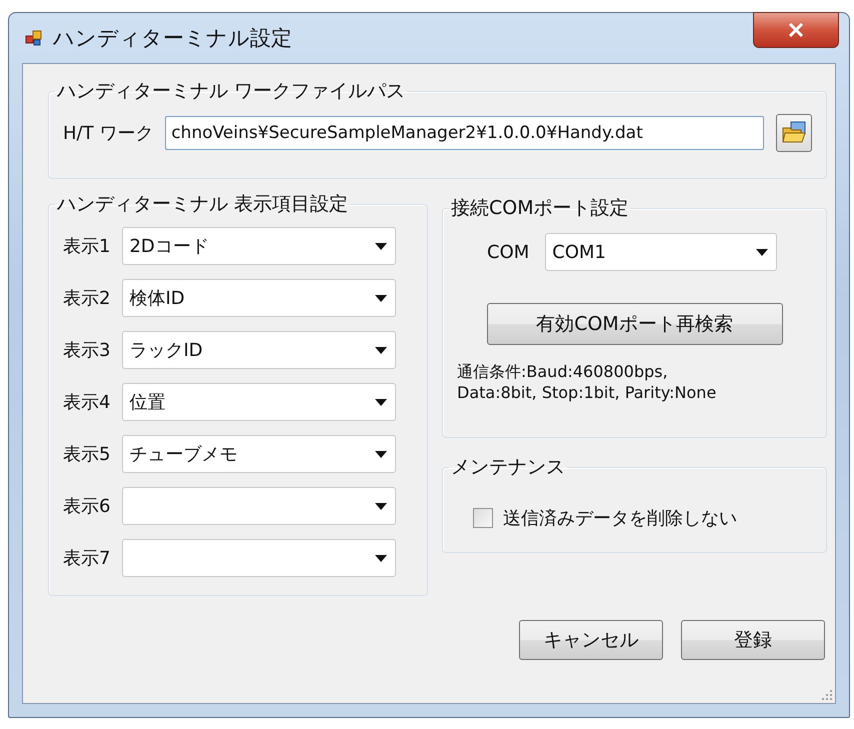  I want to click on dropdown: 検体ID, so click(259, 298).